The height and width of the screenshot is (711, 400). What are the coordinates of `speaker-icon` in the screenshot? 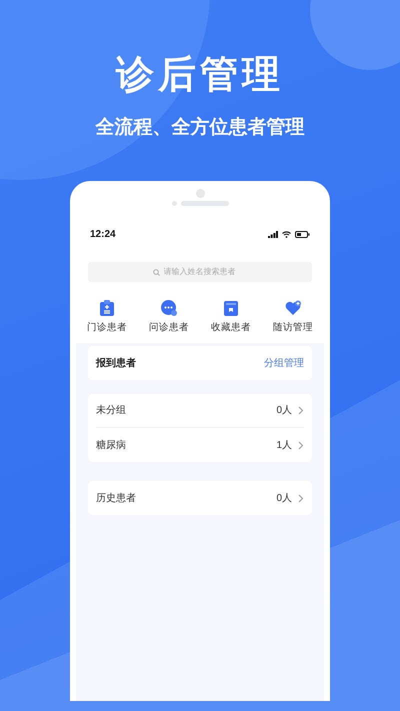 It's located at (204, 203).